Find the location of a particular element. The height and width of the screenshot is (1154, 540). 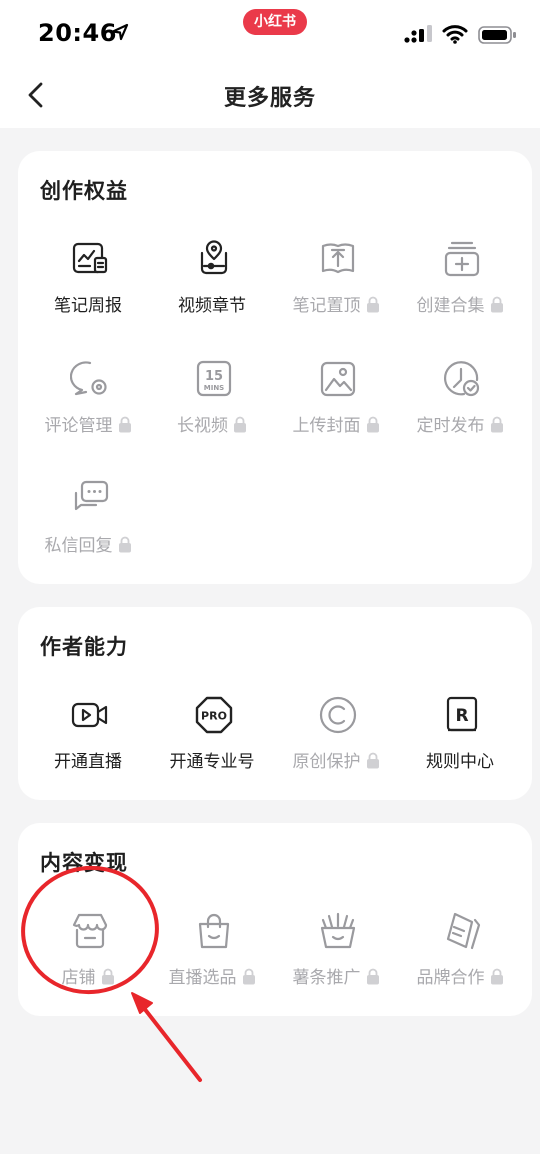

annotation-highlight is located at coordinates (111, 973).